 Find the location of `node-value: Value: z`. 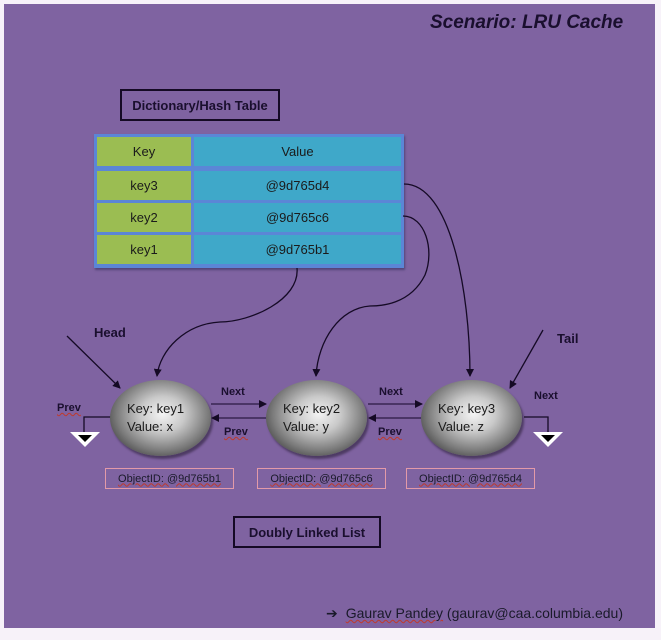

node-value: Value: z is located at coordinates (461, 426).